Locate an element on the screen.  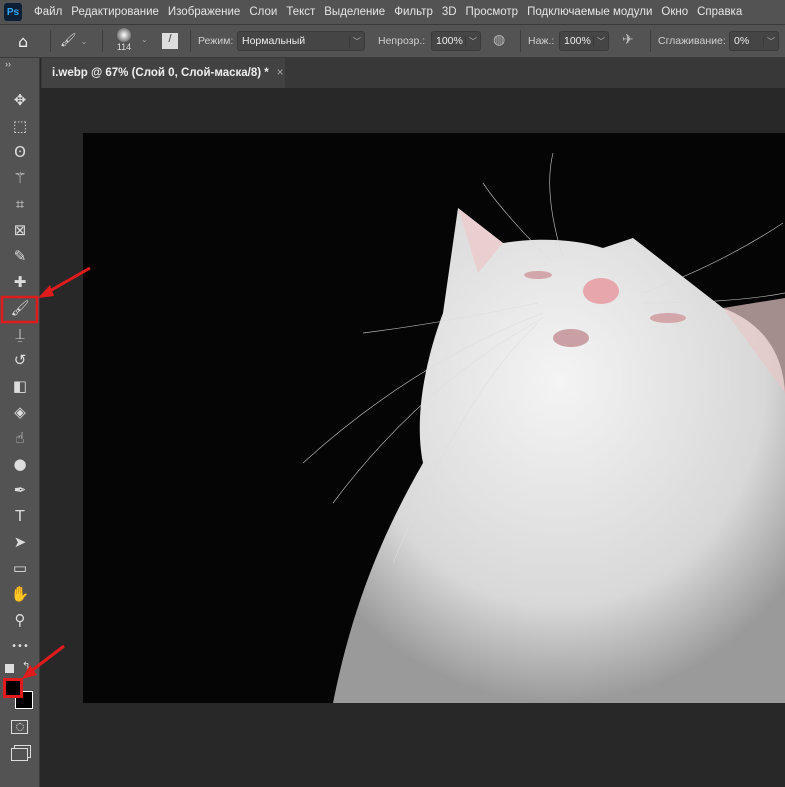
lasso-tool-icon: ʘ is located at coordinates (20, 152).